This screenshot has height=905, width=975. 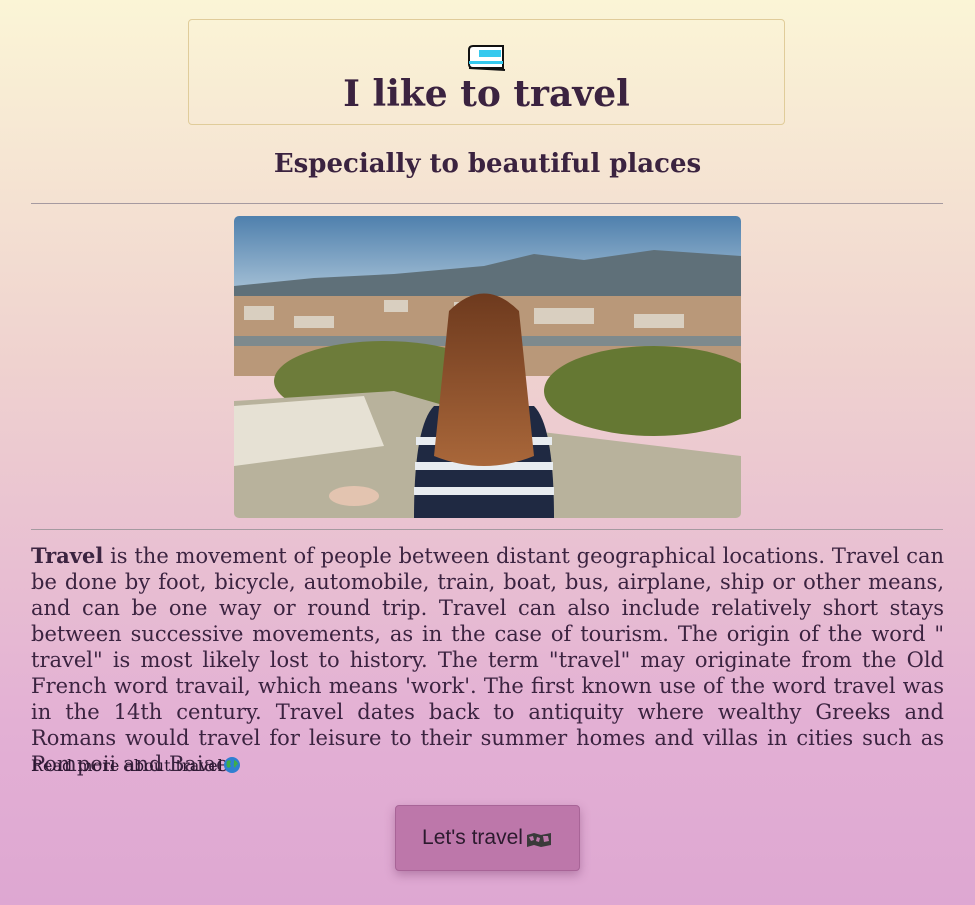 I want to click on divider-top, so click(x=487, y=203).